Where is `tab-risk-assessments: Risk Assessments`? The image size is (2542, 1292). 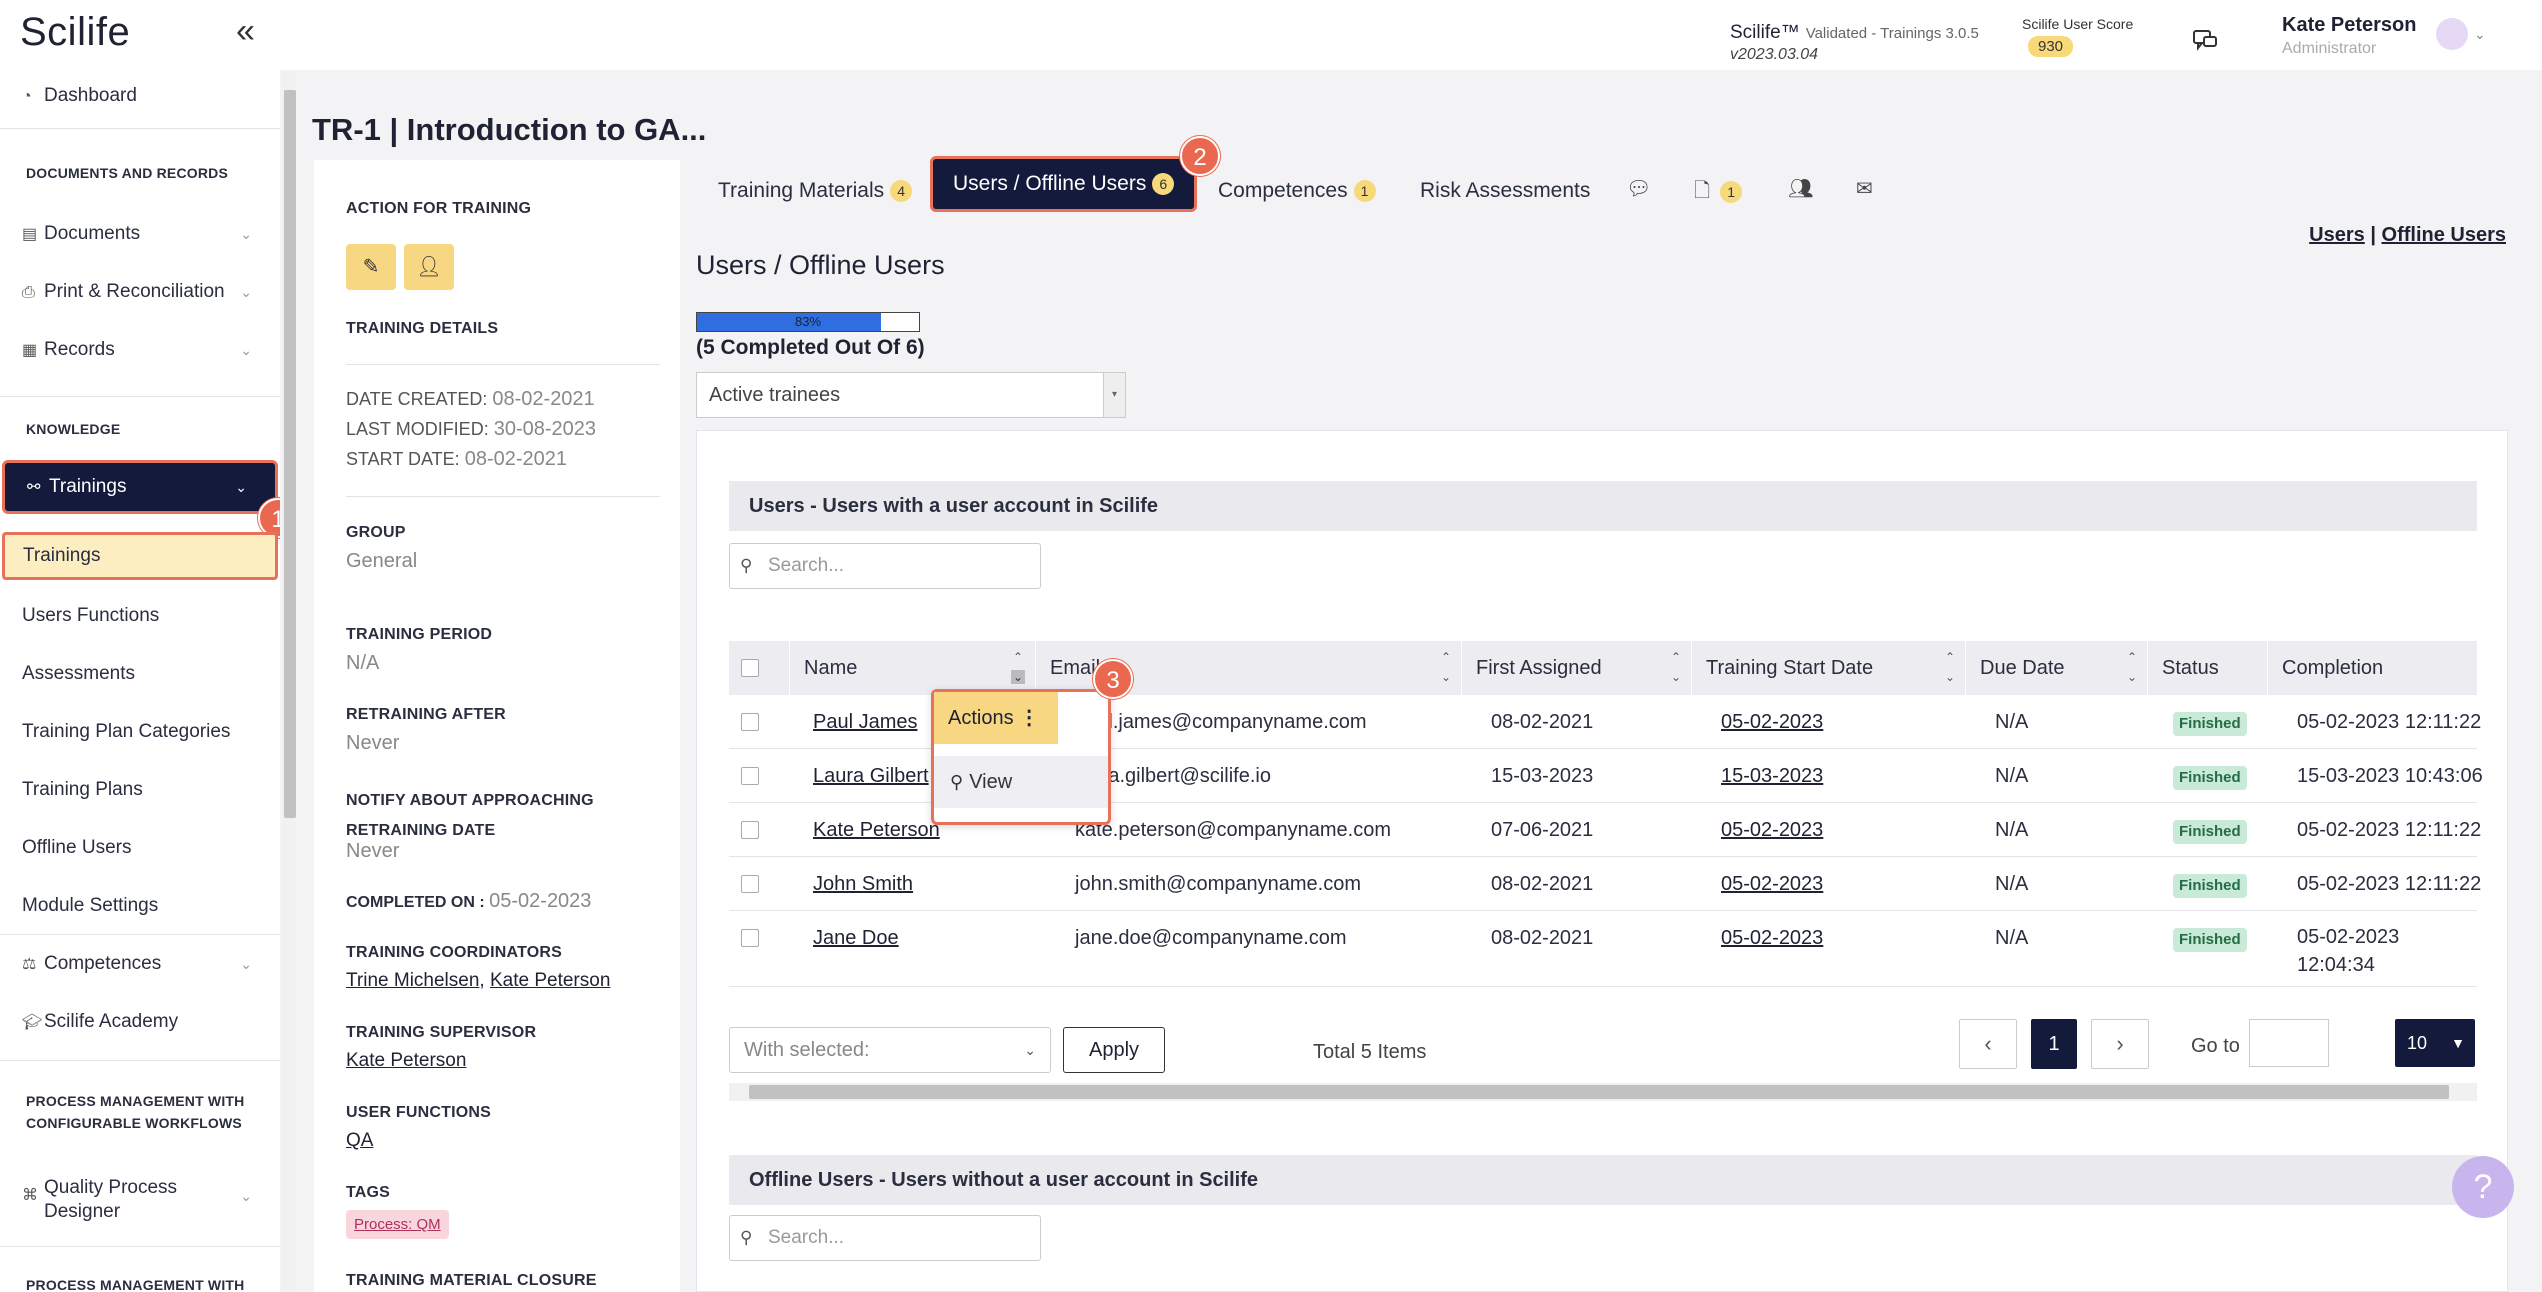
tab-risk-assessments: Risk Assessments is located at coordinates (1505, 191).